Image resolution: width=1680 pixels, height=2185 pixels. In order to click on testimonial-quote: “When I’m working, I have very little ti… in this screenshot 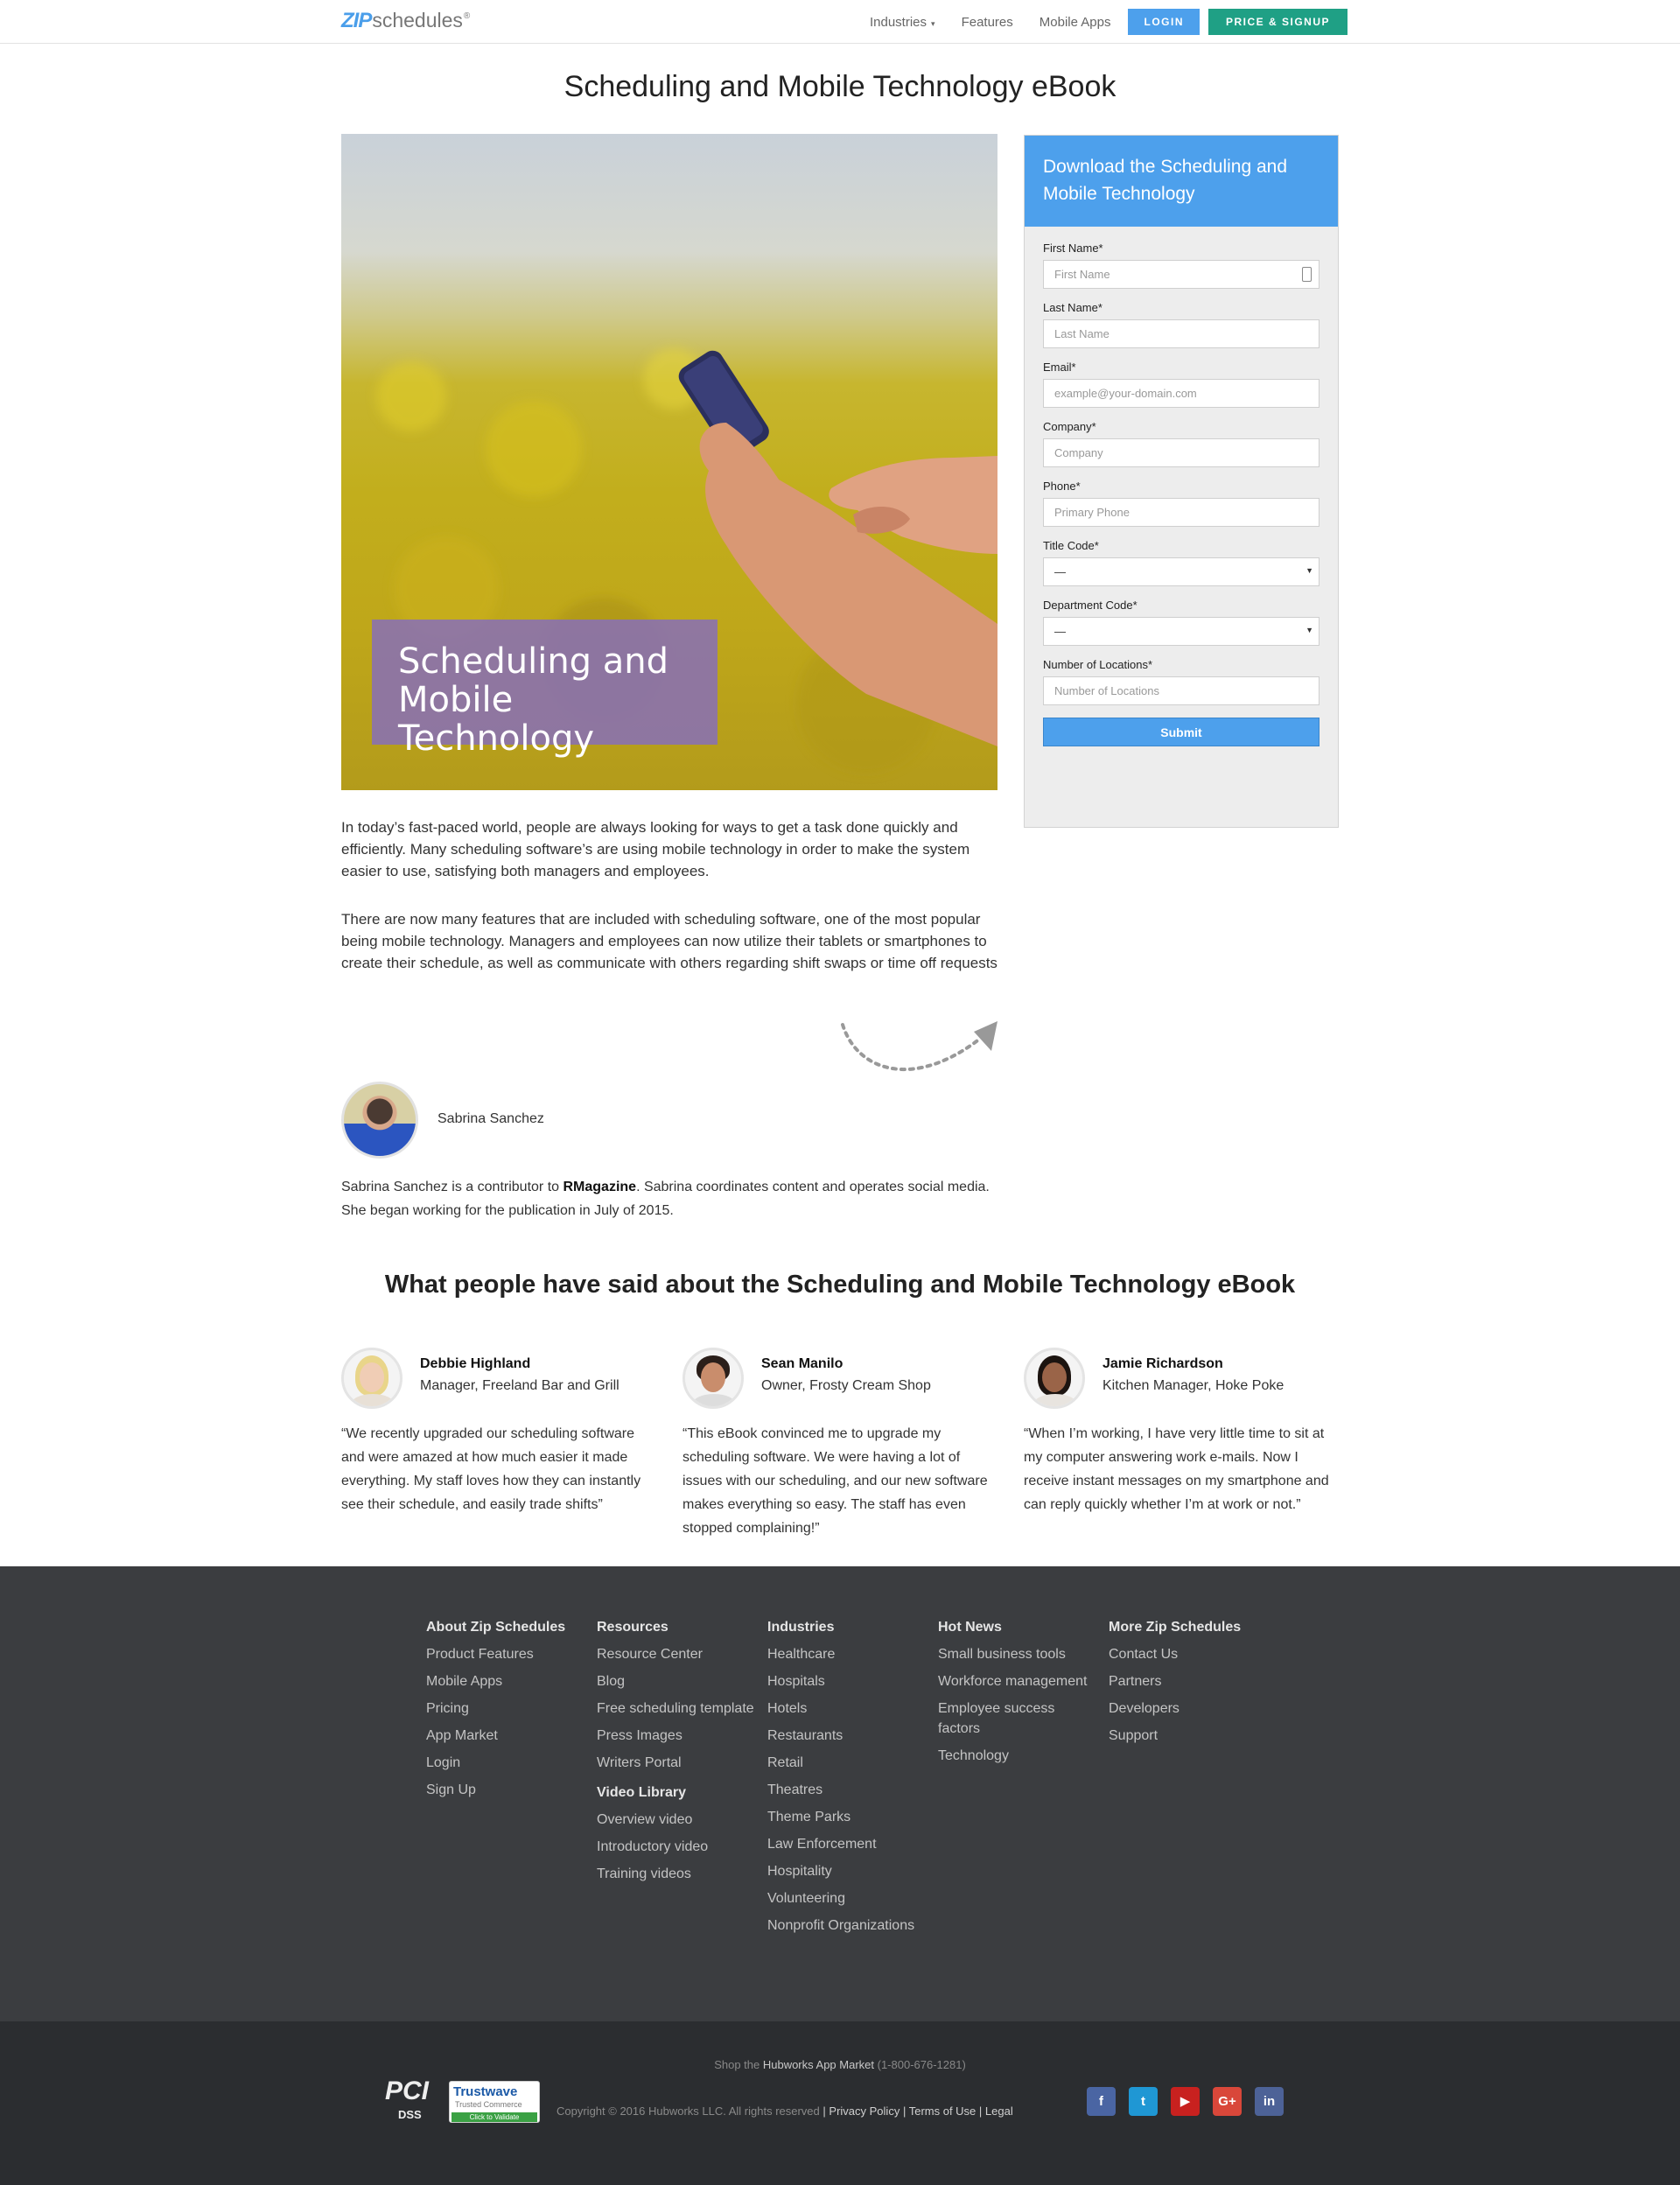, I will do `click(1176, 1469)`.